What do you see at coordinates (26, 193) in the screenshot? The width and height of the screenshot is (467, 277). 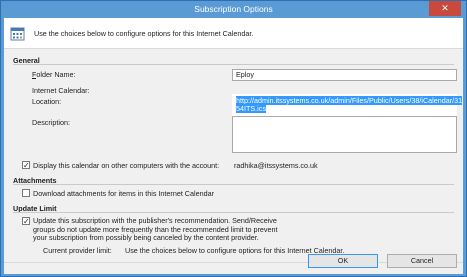 I see `download-attachments-checkbox` at bounding box center [26, 193].